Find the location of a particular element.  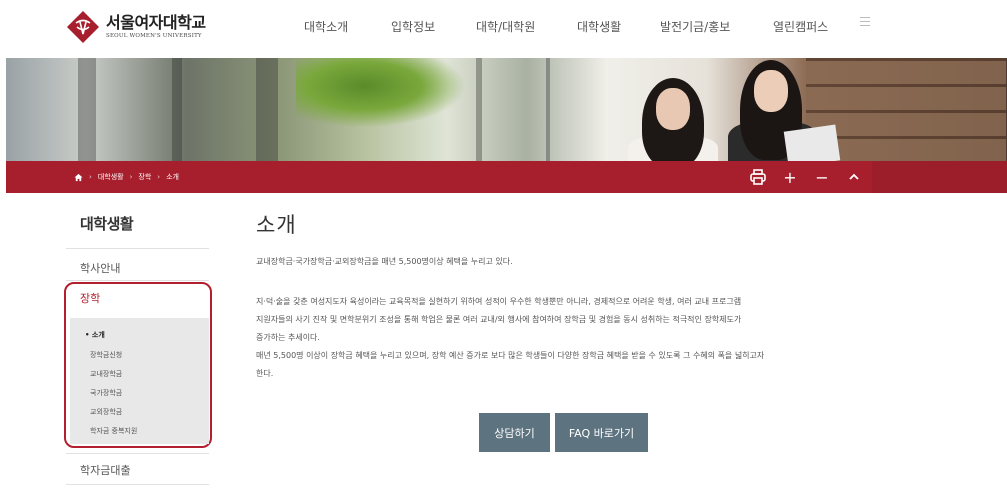

faq-button: FAQ 바로가기 is located at coordinates (601, 432).